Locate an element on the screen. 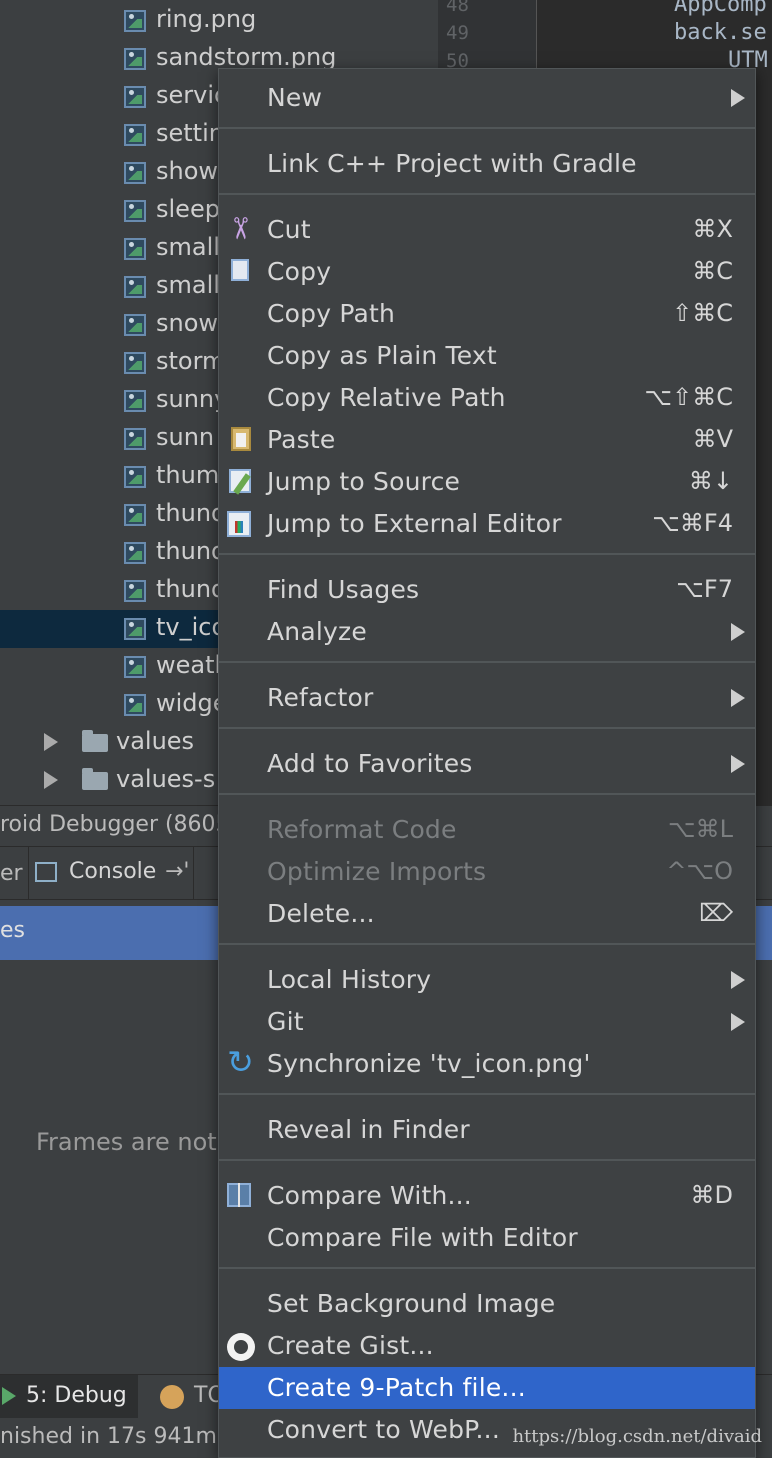 The image size is (772, 1458). frames-header-label: es is located at coordinates (12, 930).